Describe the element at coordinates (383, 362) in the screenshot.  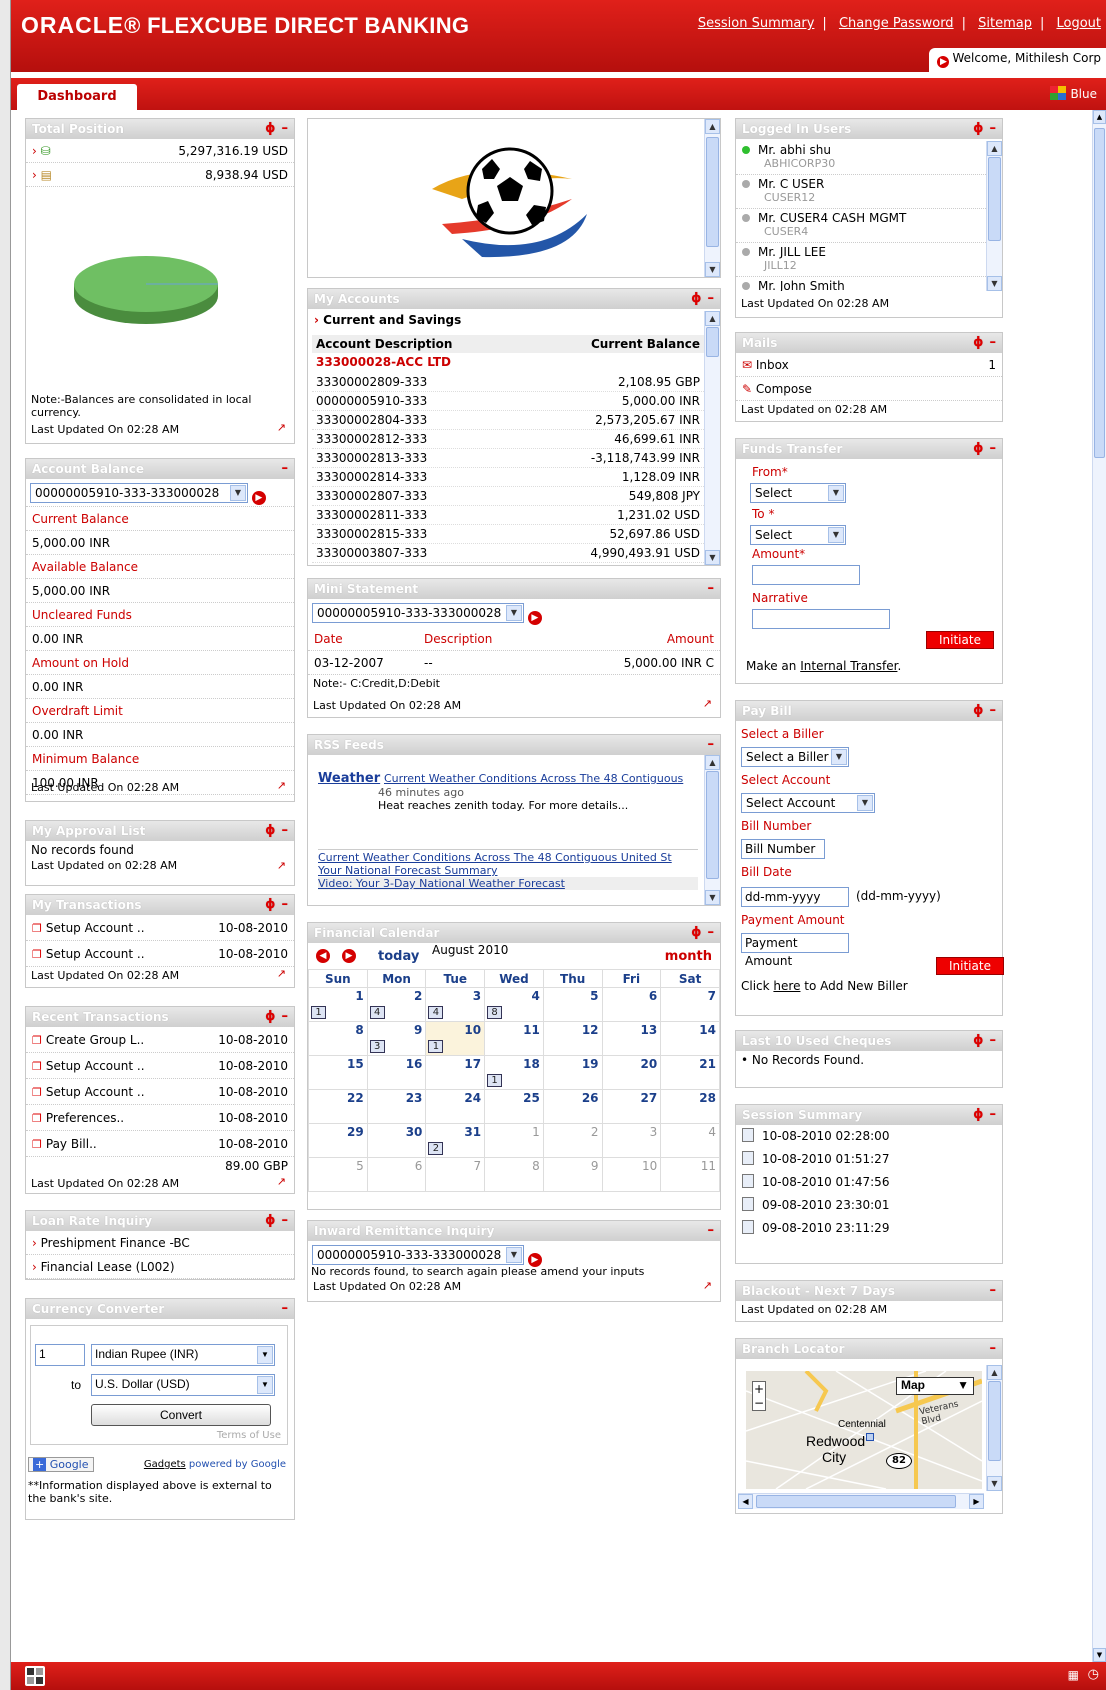
I see `account-group: 333000028-ACC LTD` at that location.